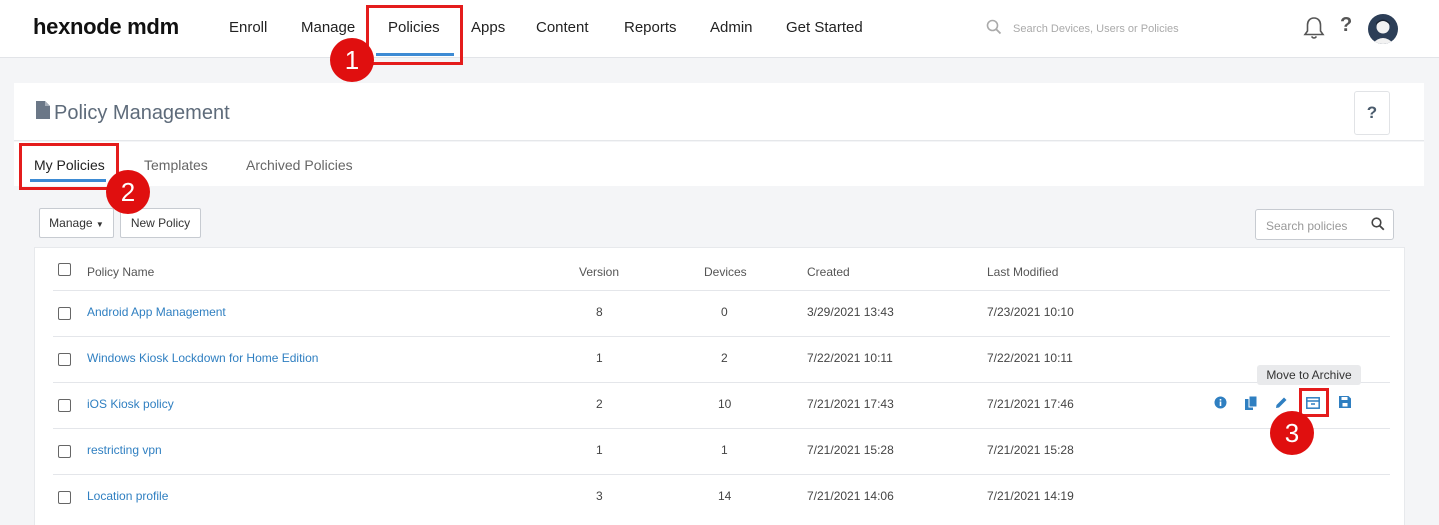  What do you see at coordinates (488, 27) in the screenshot?
I see `nav-apps: Apps` at bounding box center [488, 27].